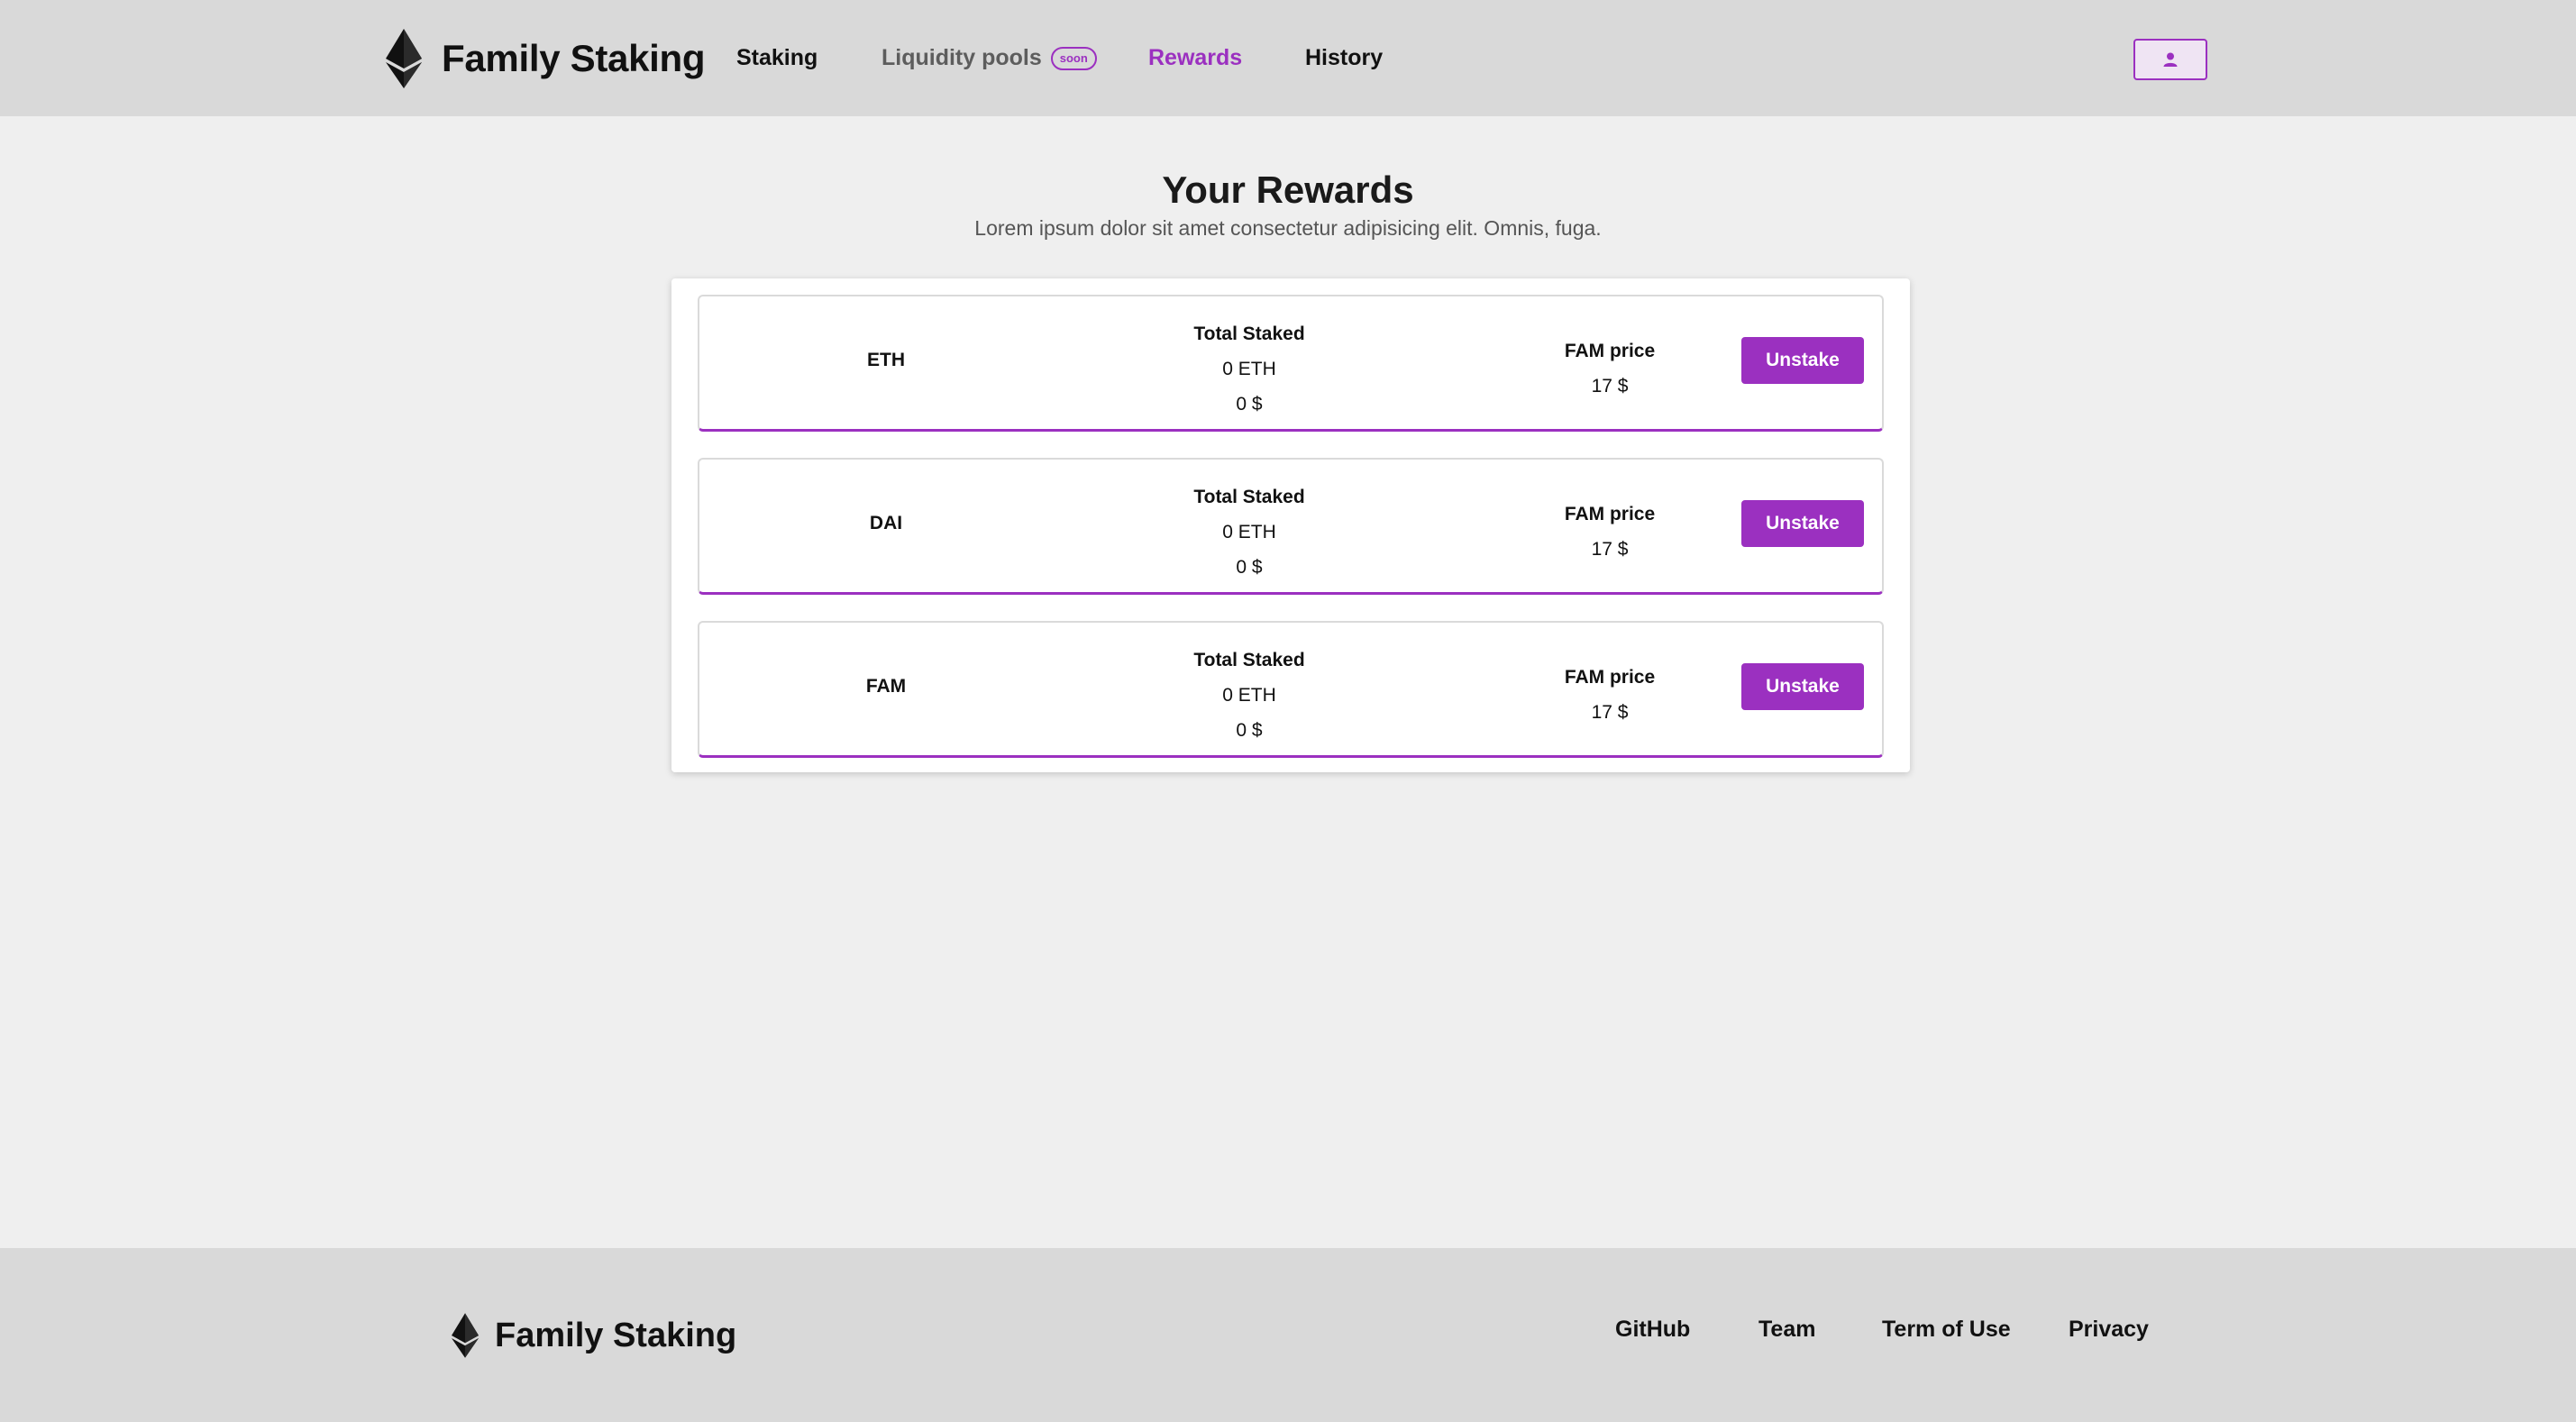 This screenshot has width=2576, height=1422. What do you see at coordinates (886, 687) in the screenshot?
I see `token-name: FAM` at bounding box center [886, 687].